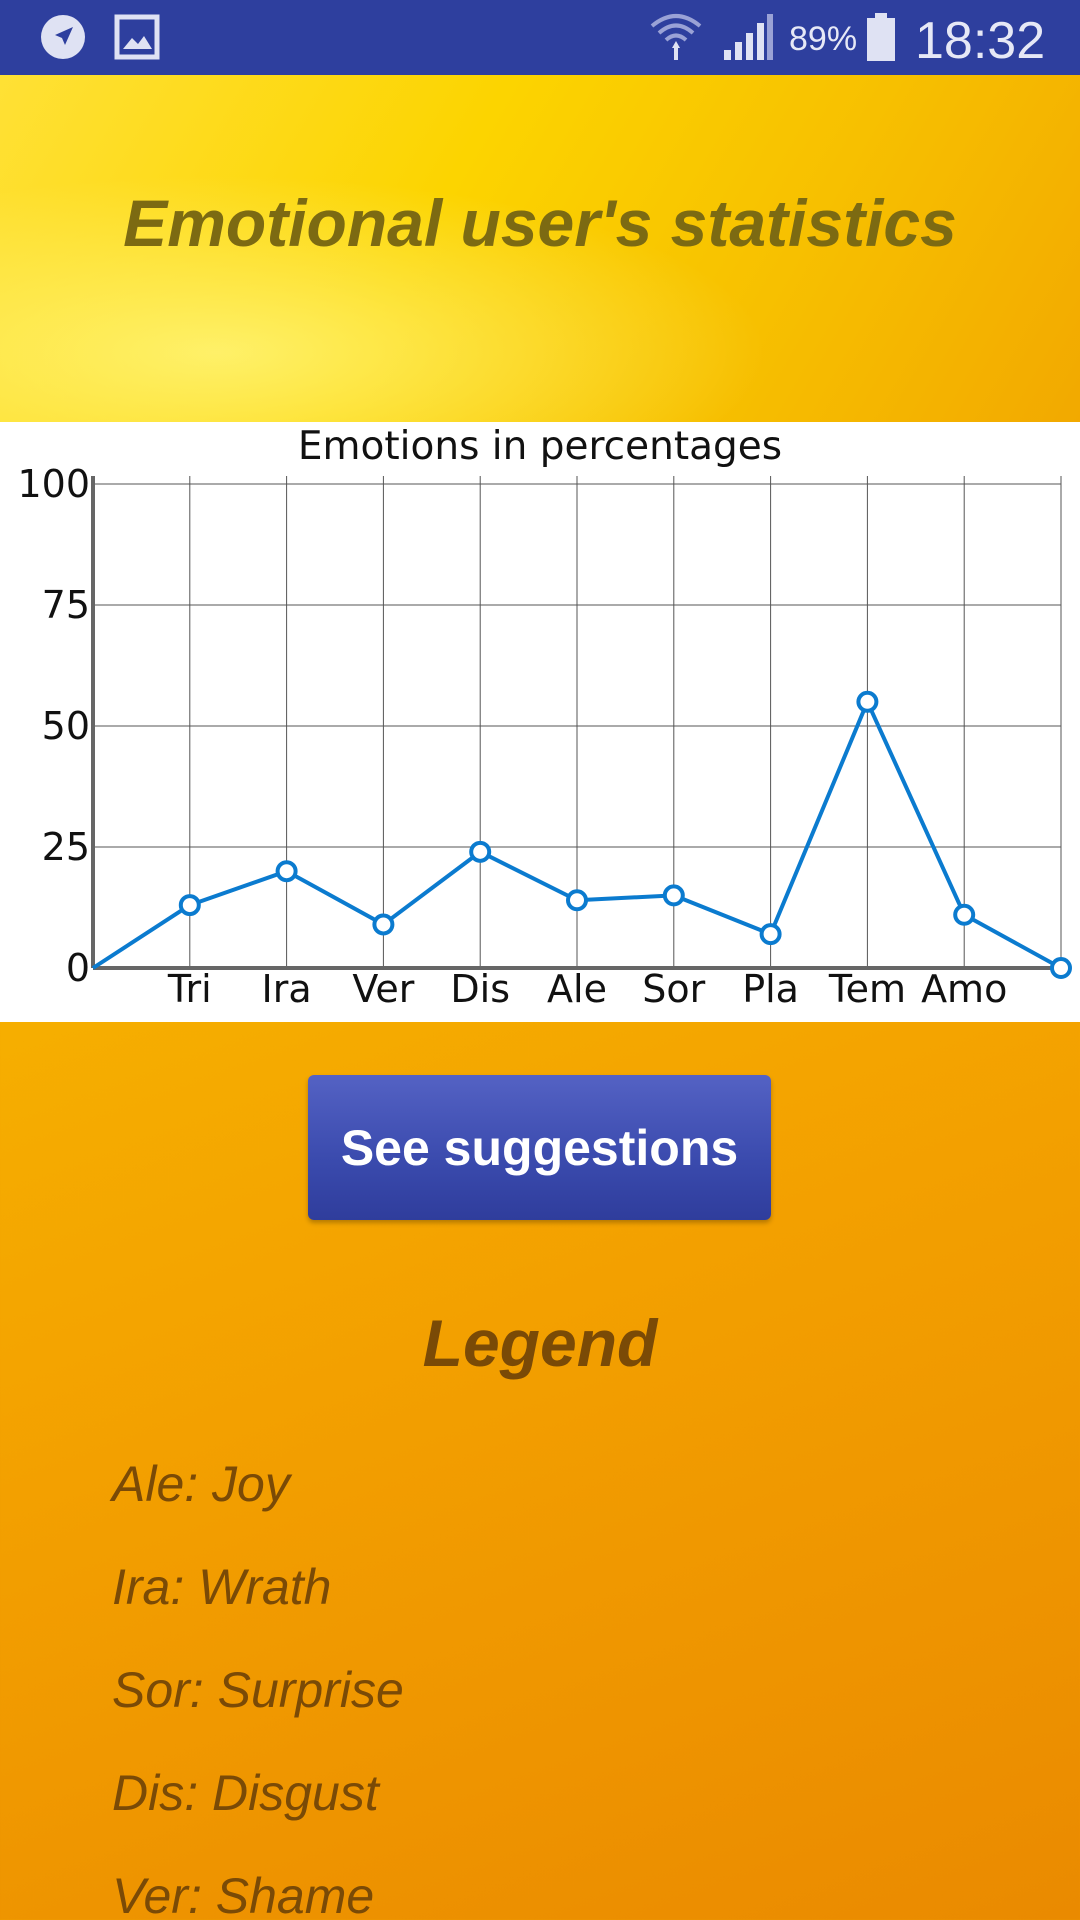  Describe the element at coordinates (676, 37) in the screenshot. I see `wifi-icon` at that location.